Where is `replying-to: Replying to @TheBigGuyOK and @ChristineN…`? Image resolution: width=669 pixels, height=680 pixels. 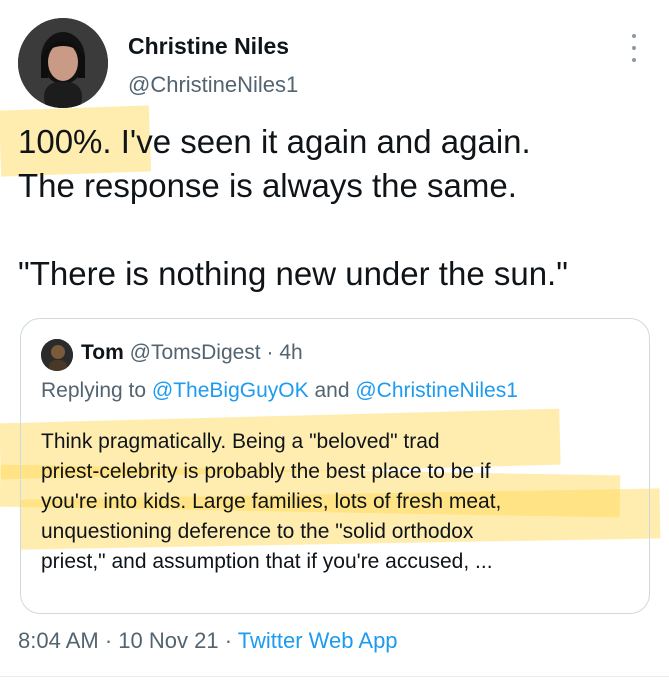 replying-to: Replying to @TheBigGuyOK and @ChristineN… is located at coordinates (279, 391).